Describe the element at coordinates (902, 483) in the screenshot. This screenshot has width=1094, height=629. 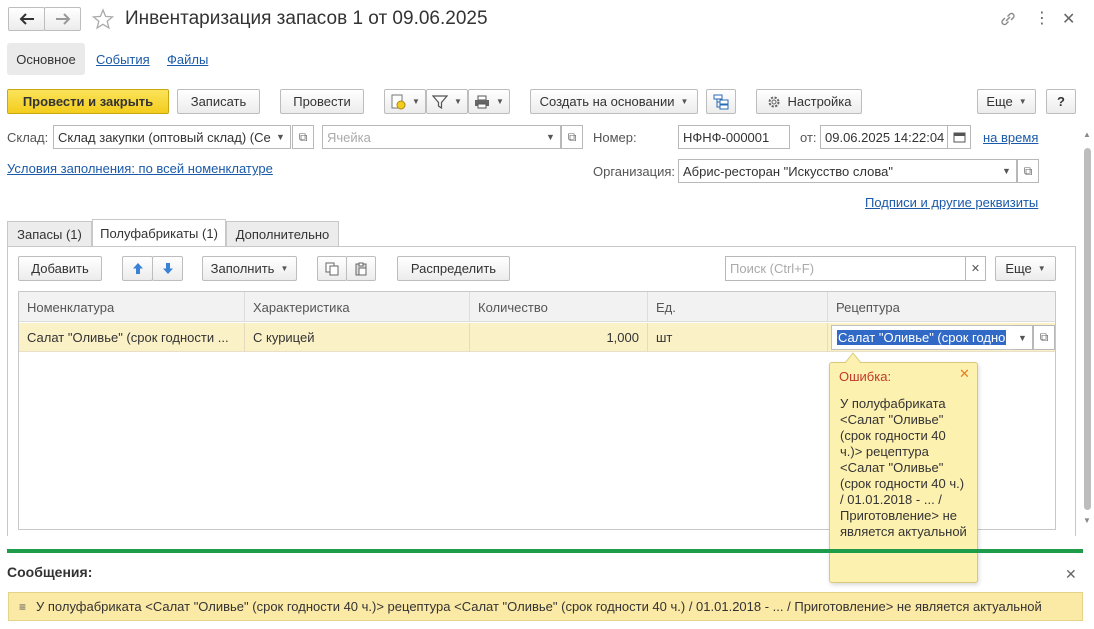
I see `error-line: (срок годности 40 ч.)` at that location.